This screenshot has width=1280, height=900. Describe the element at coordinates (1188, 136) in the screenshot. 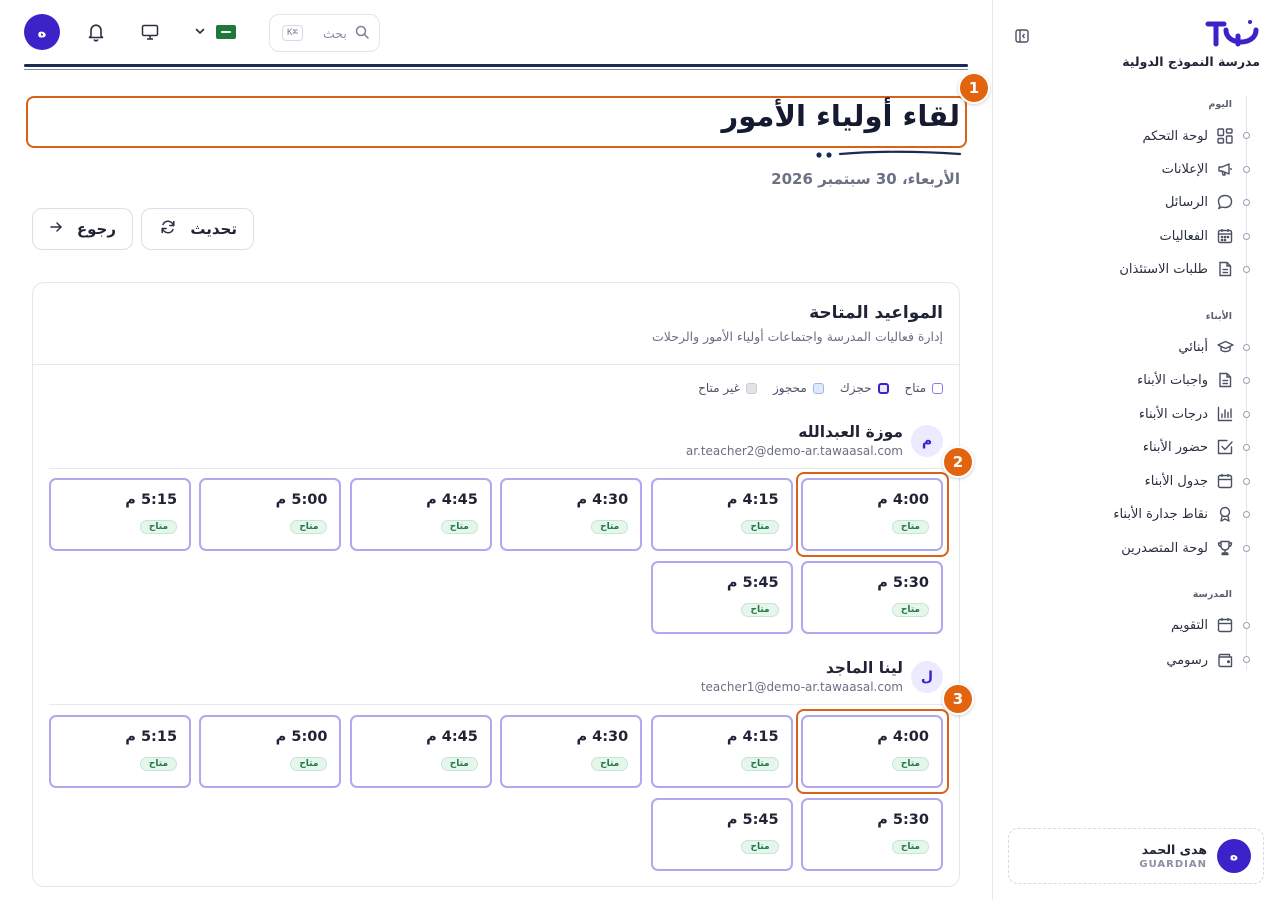

I see `nav-item-dashboard: لوحة التحكم` at that location.